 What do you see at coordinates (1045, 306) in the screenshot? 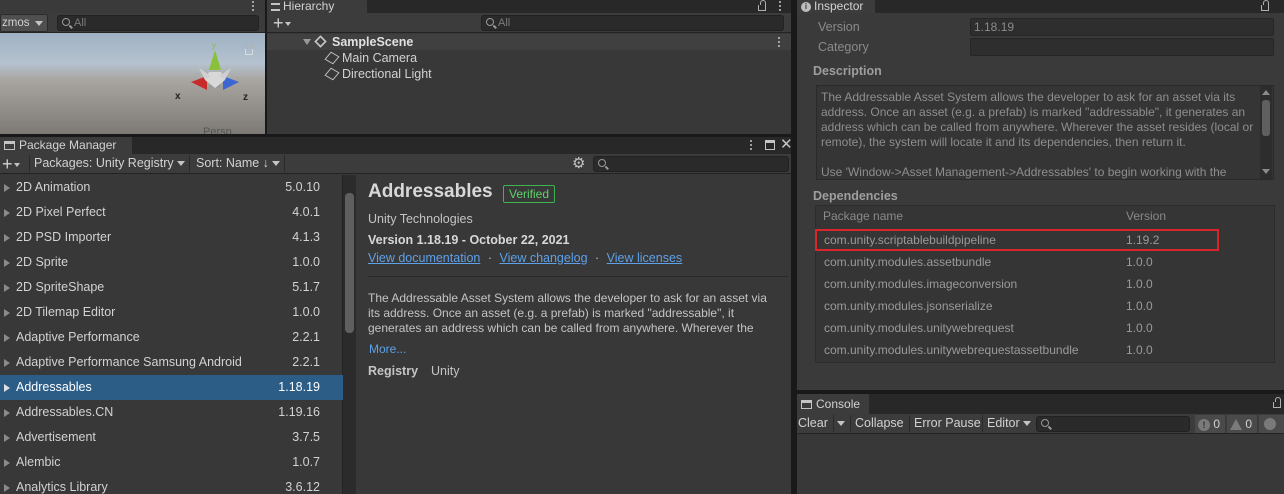
I see `dependency-row: com.unity.modules.jsonserialize 1.0.0` at bounding box center [1045, 306].